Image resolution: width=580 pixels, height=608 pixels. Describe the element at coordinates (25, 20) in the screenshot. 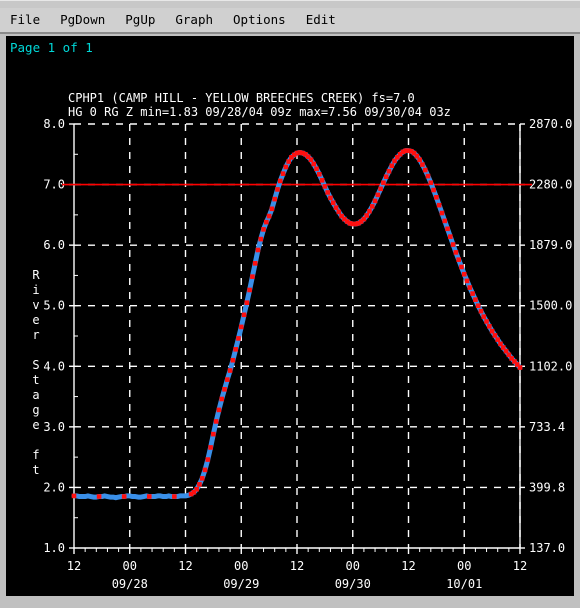

I see `menu-file: File` at that location.